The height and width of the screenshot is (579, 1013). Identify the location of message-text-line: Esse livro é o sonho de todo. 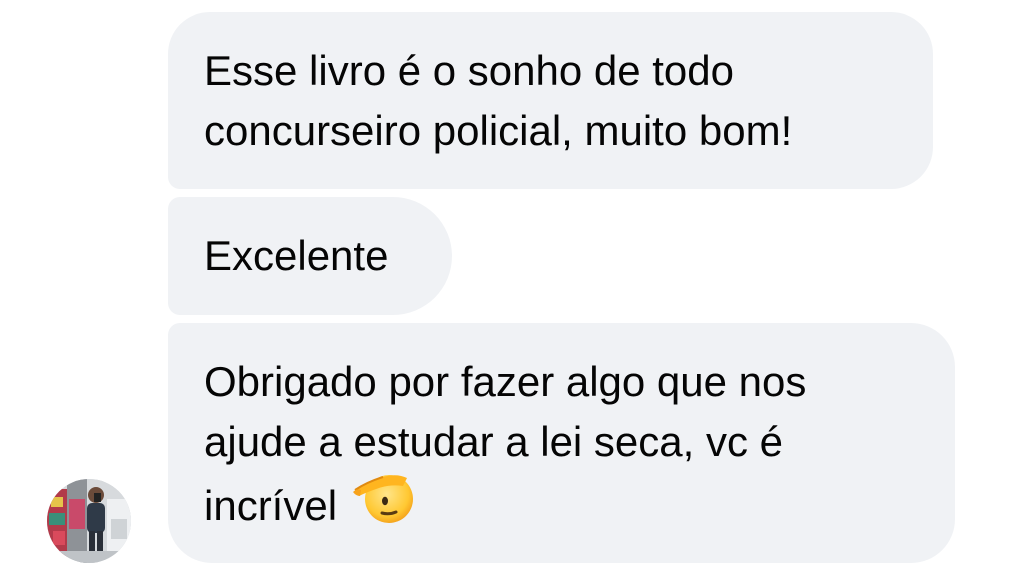
(469, 70).